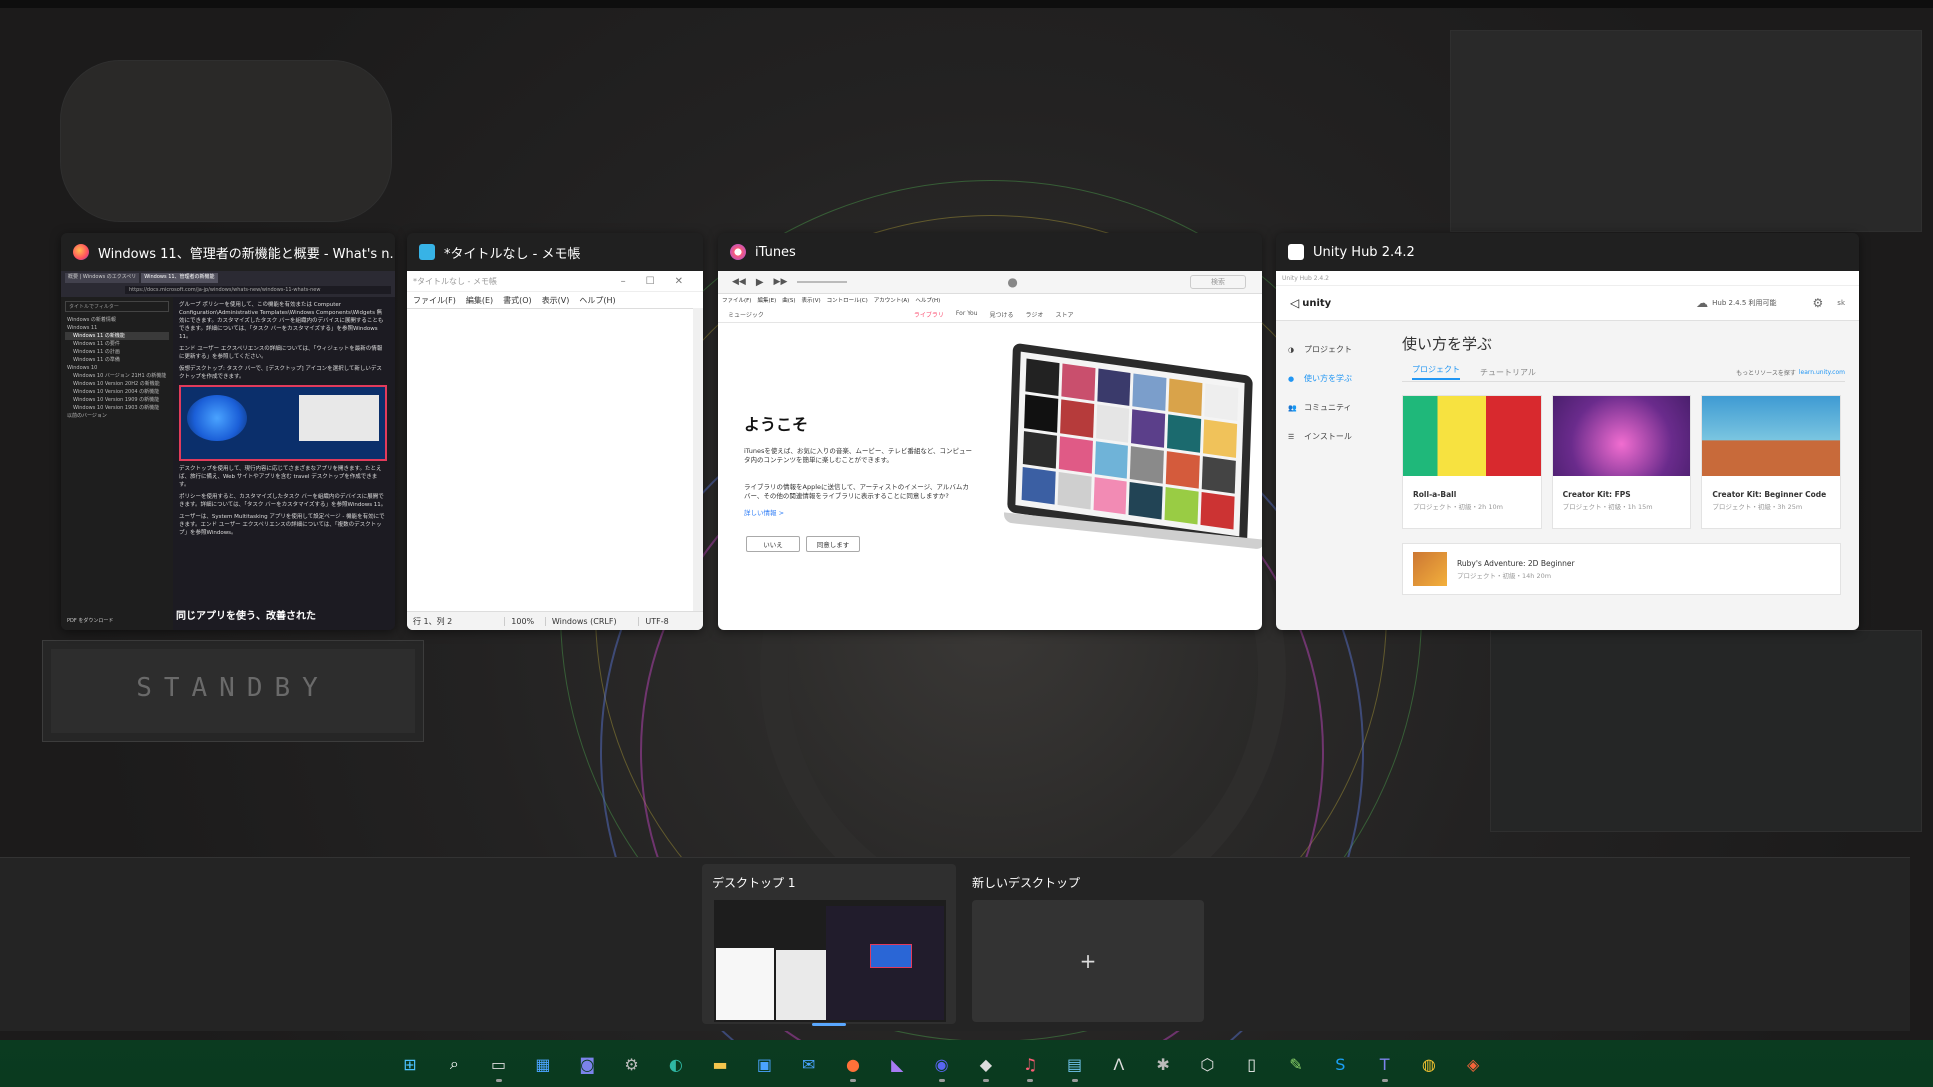  Describe the element at coordinates (773, 544) in the screenshot. I see `no-button: いいえ` at that location.